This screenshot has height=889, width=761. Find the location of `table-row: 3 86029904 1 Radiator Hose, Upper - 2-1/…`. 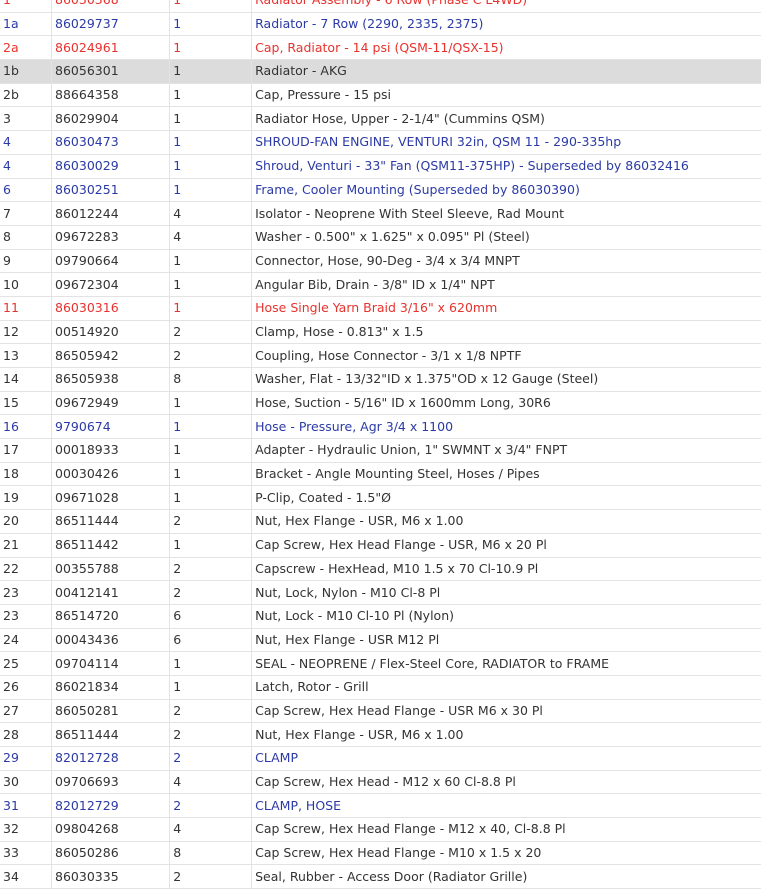

table-row: 3 86029904 1 Radiator Hose, Upper - 2-1/… is located at coordinates (380, 119).